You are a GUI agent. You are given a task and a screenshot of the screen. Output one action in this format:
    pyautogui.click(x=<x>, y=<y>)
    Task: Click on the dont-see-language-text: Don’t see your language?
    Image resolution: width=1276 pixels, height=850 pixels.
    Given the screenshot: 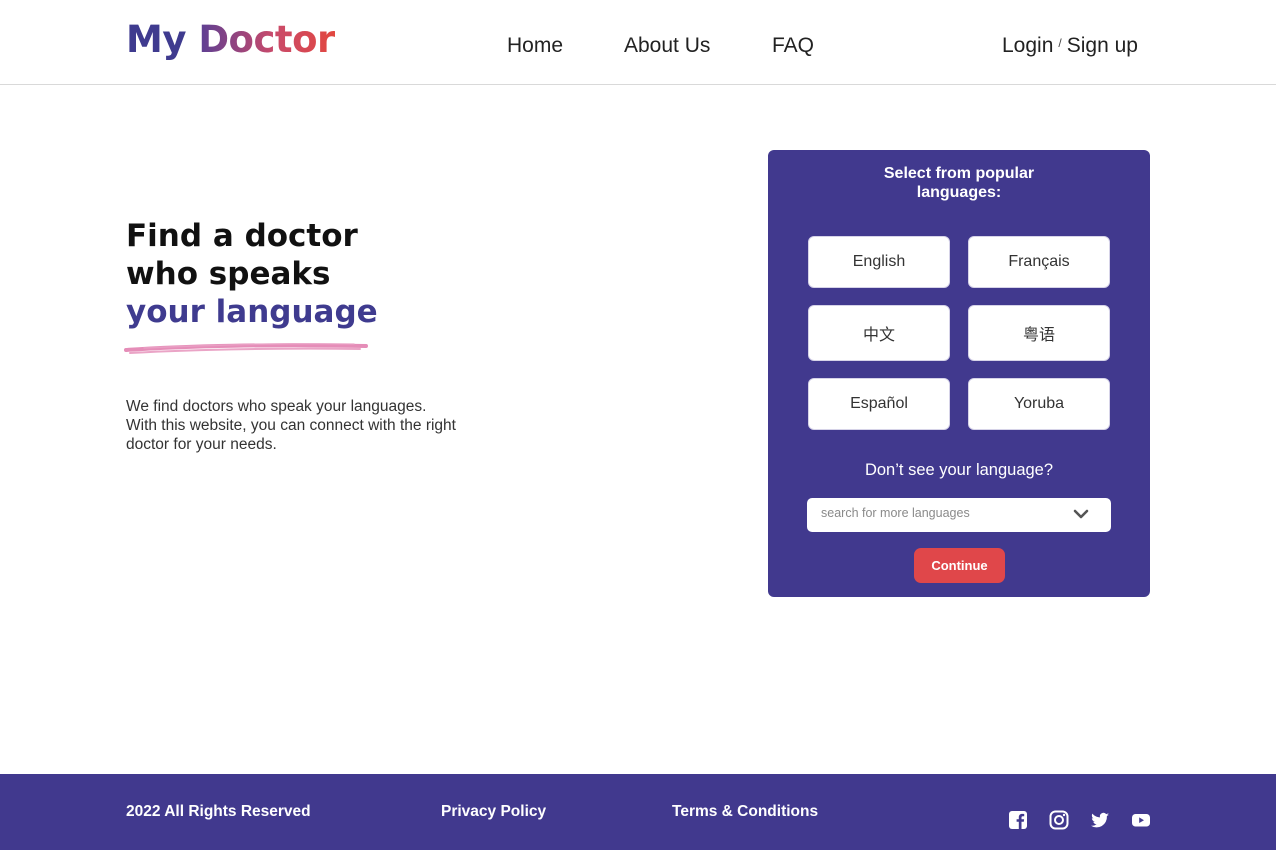 What is the action you would take?
    pyautogui.click(x=959, y=470)
    